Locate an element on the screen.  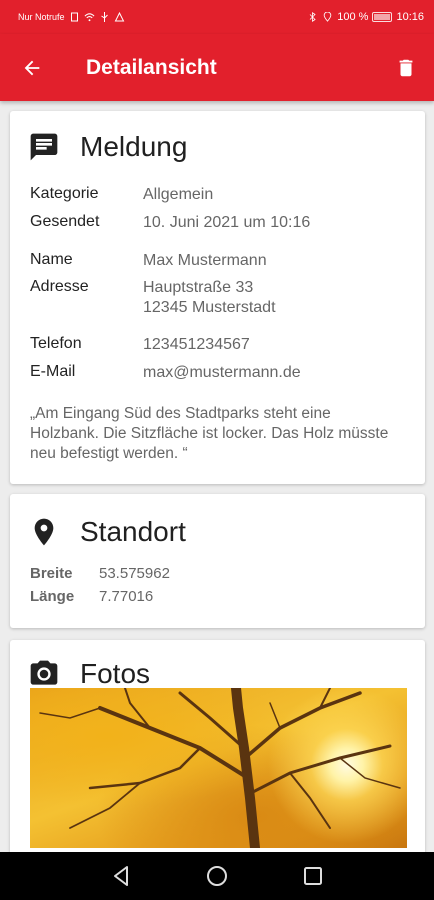
nav-recents-button is located at coordinates (313, 876).